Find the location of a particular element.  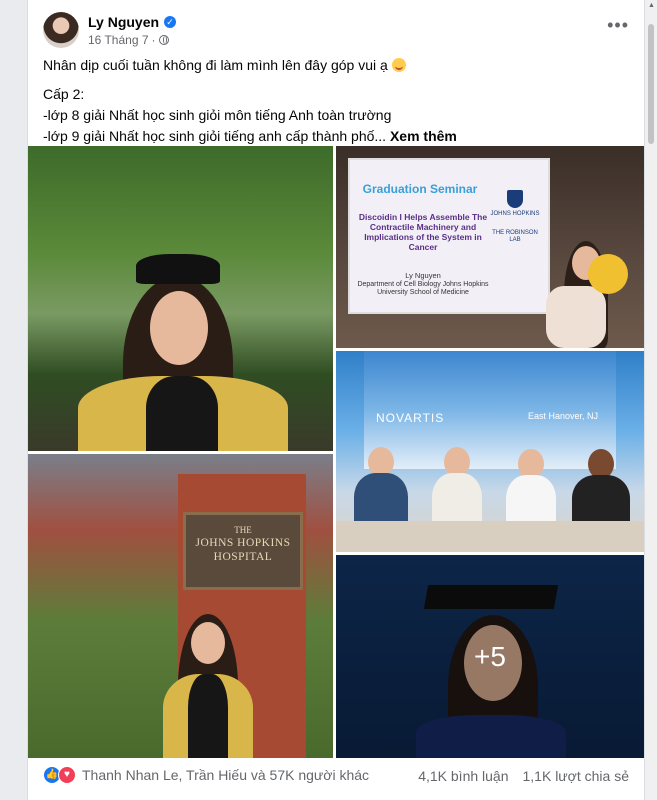

photo-more: +5 is located at coordinates (490, 656).